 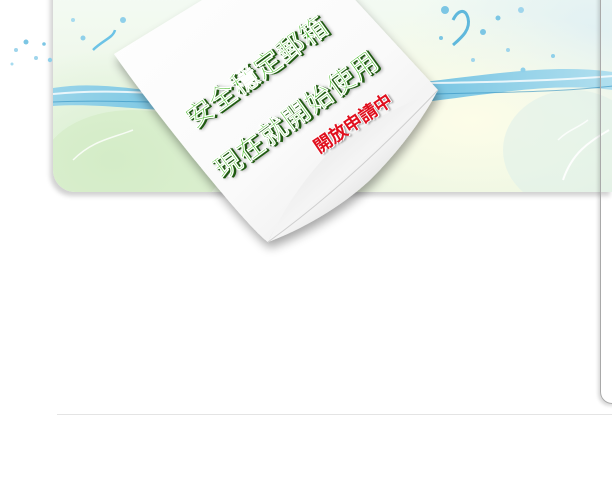 I want to click on footer-divider, so click(x=334, y=414).